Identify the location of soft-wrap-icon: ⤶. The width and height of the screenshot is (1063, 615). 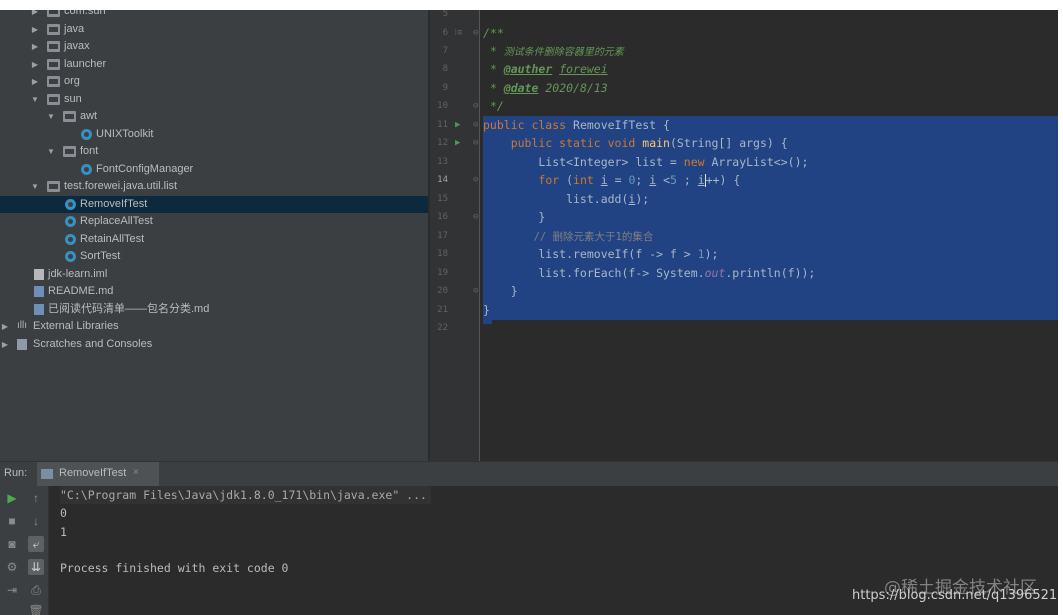
(36, 544).